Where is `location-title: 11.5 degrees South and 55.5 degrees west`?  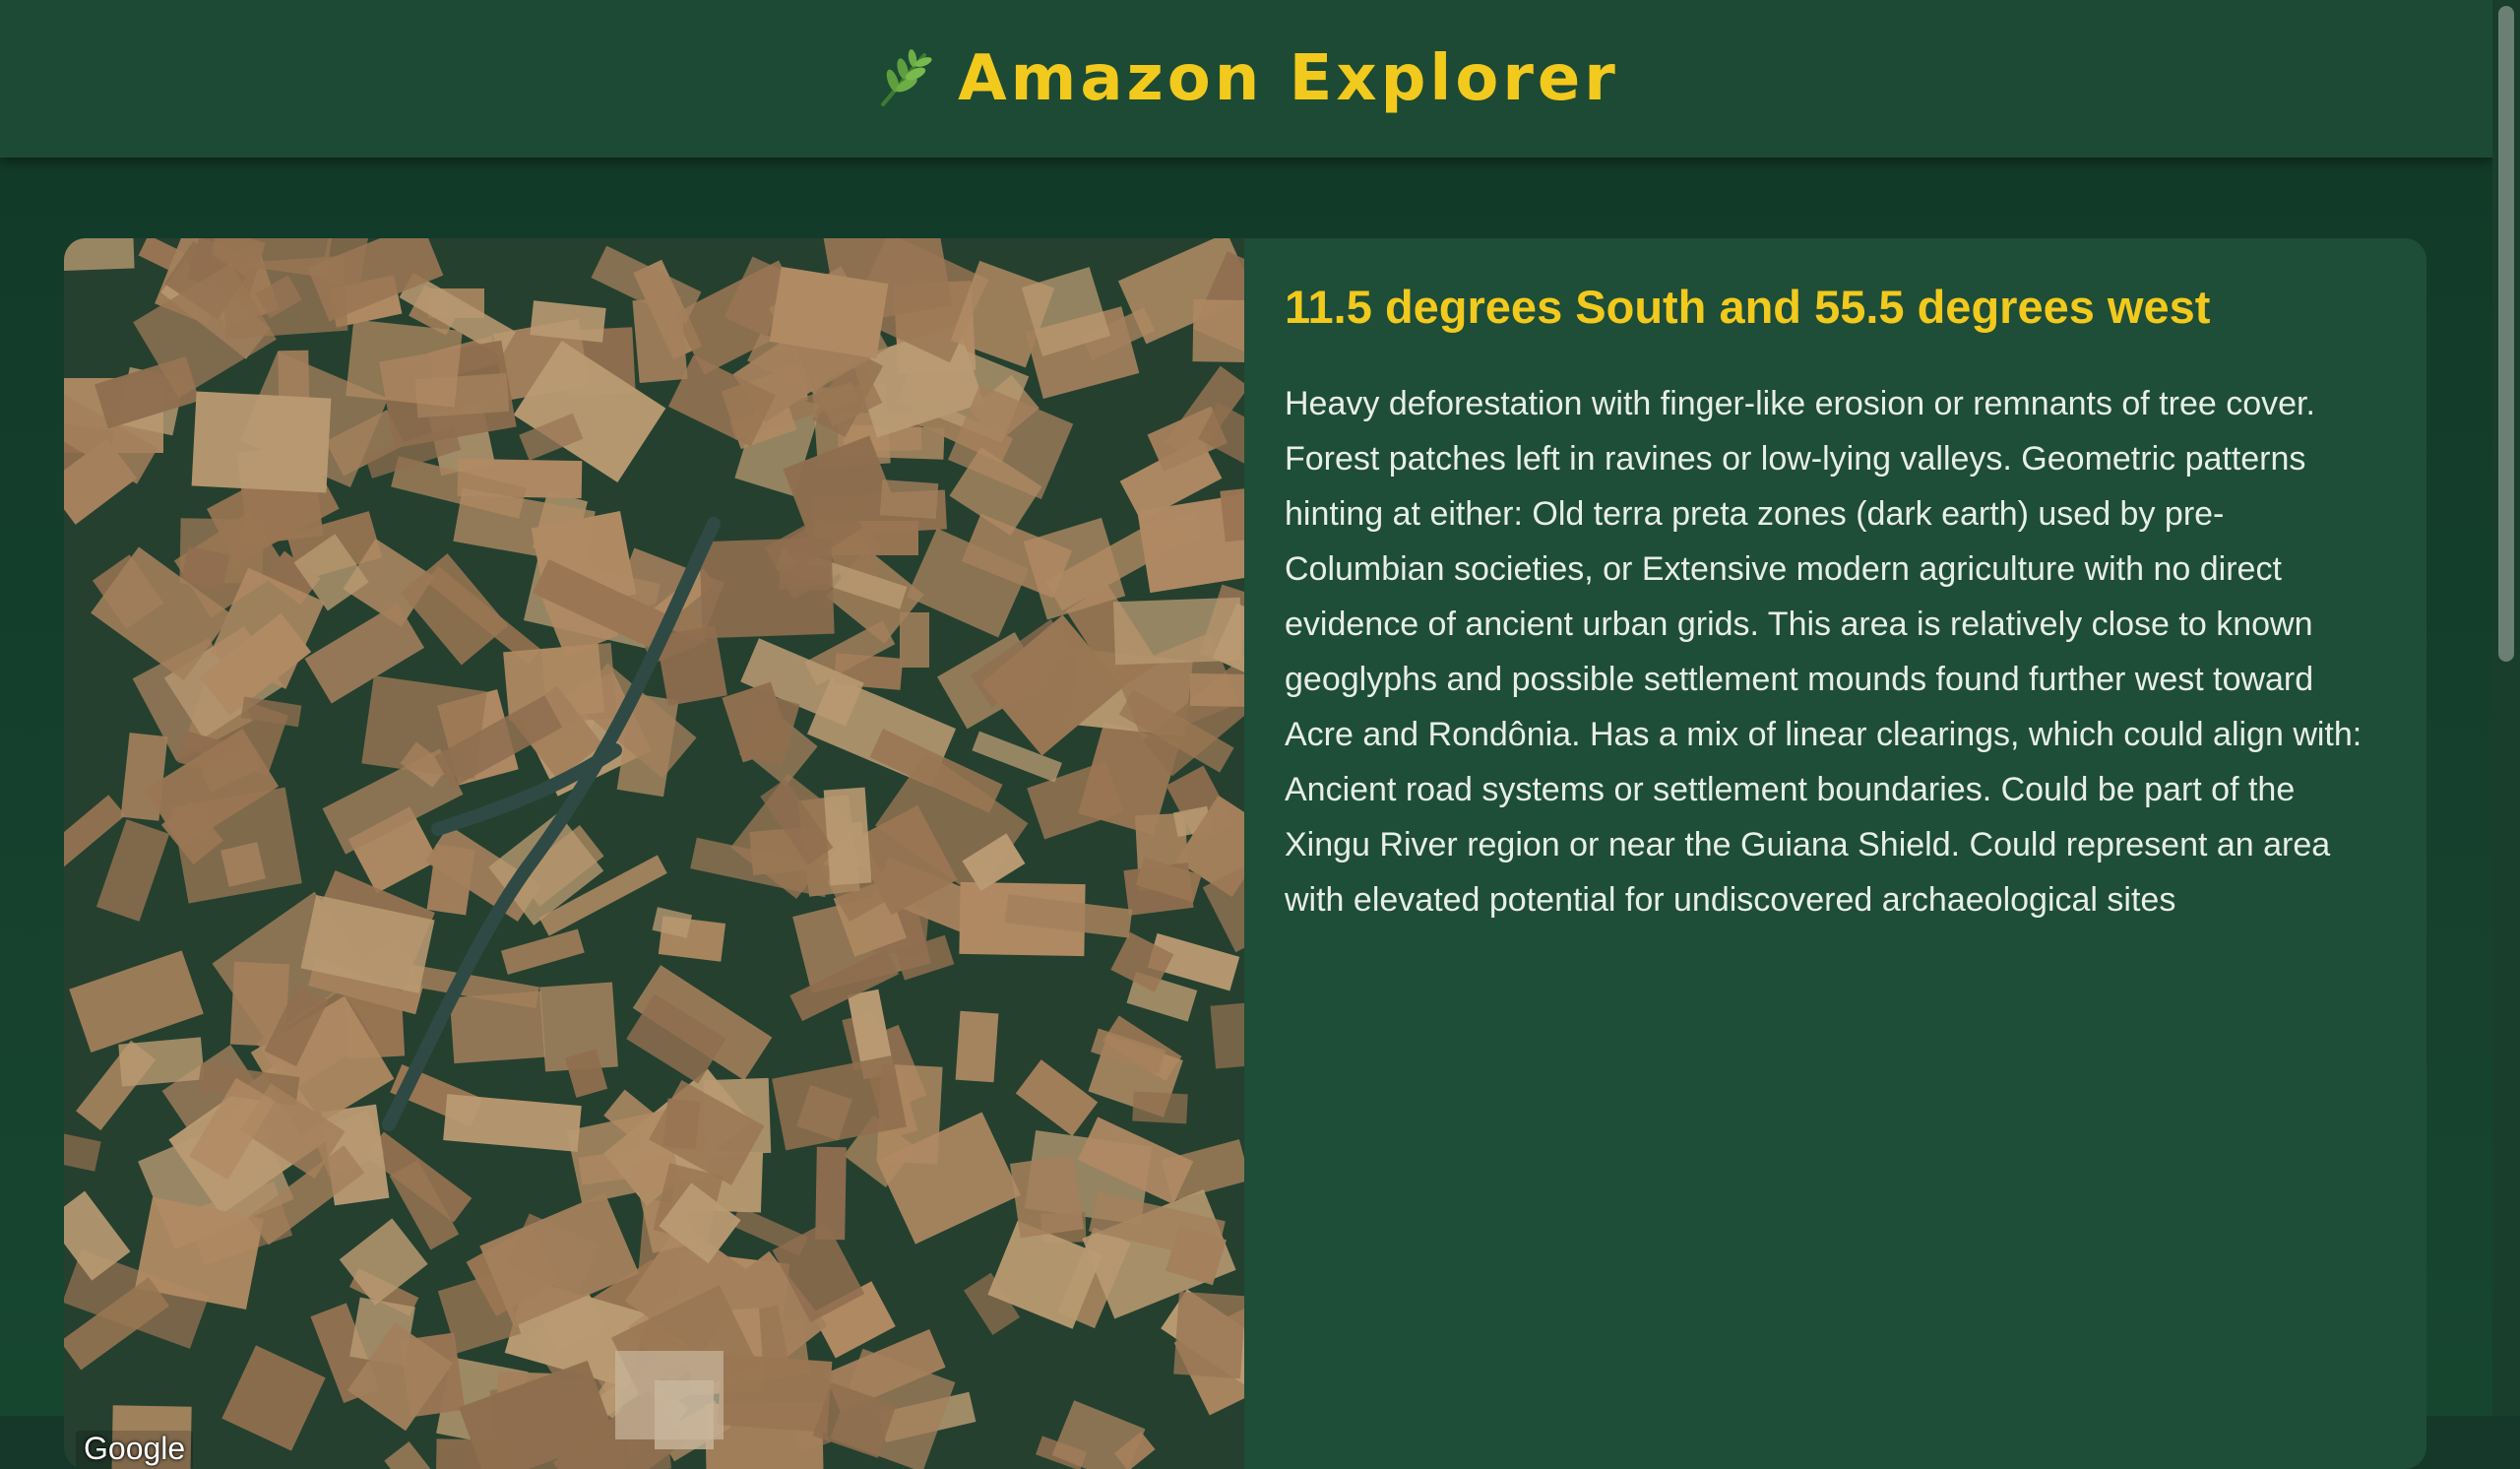 location-title: 11.5 degrees South and 55.5 degrees west is located at coordinates (1748, 307).